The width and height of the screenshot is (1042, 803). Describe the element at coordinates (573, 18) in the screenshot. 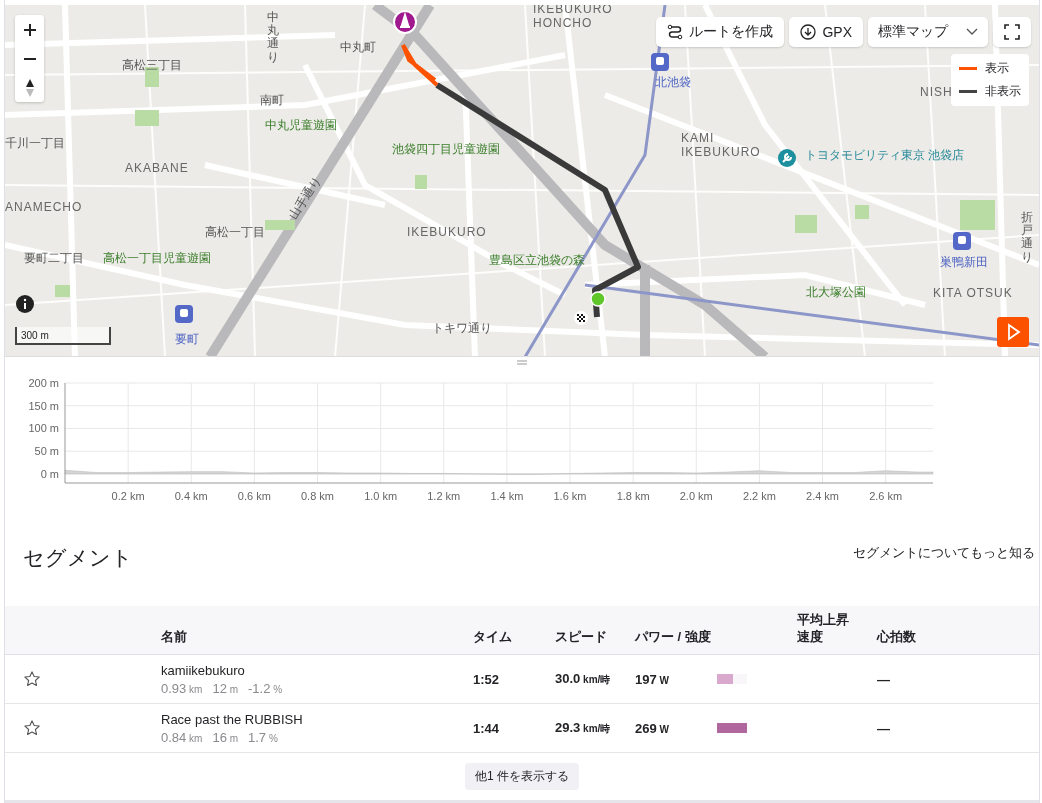

I see `map-label: IKEBUKURO HONCHO` at that location.